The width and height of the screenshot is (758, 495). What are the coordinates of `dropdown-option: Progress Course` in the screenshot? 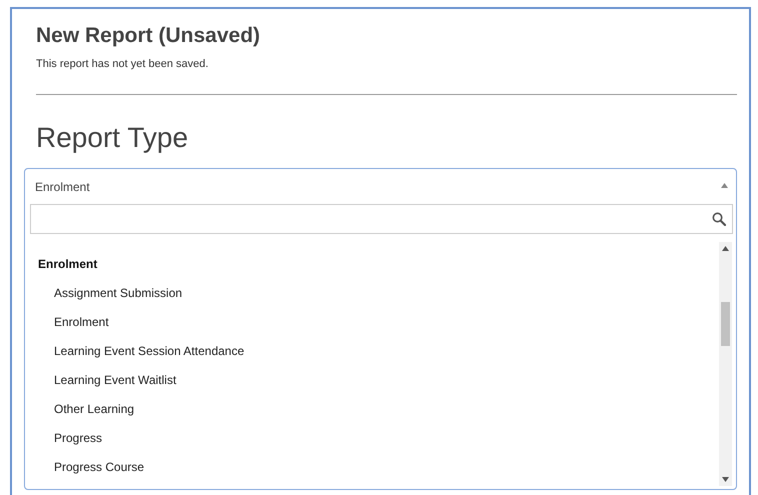 It's located at (378, 474).